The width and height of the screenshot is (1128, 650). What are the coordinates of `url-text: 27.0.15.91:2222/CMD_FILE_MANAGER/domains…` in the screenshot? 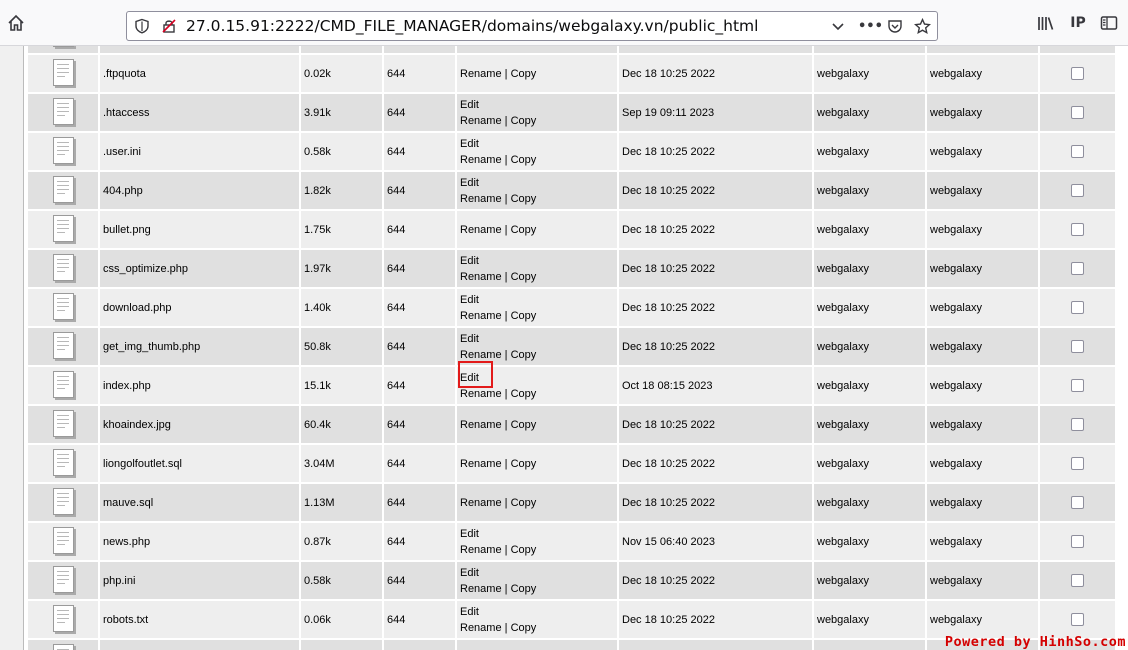 It's located at (472, 26).